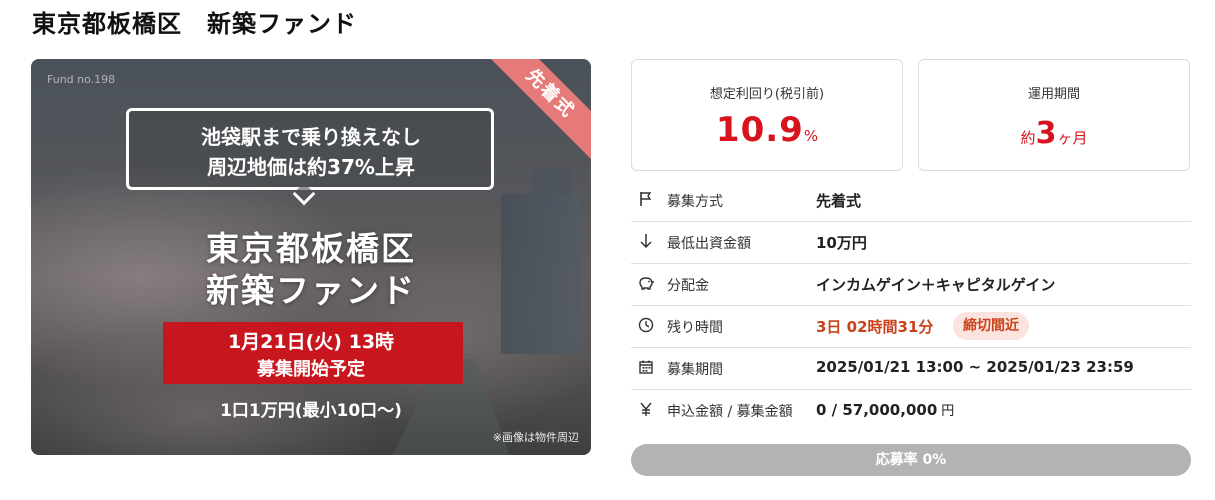  I want to click on unit-price-text: 1口1万円(最小10口〜), so click(311, 411).